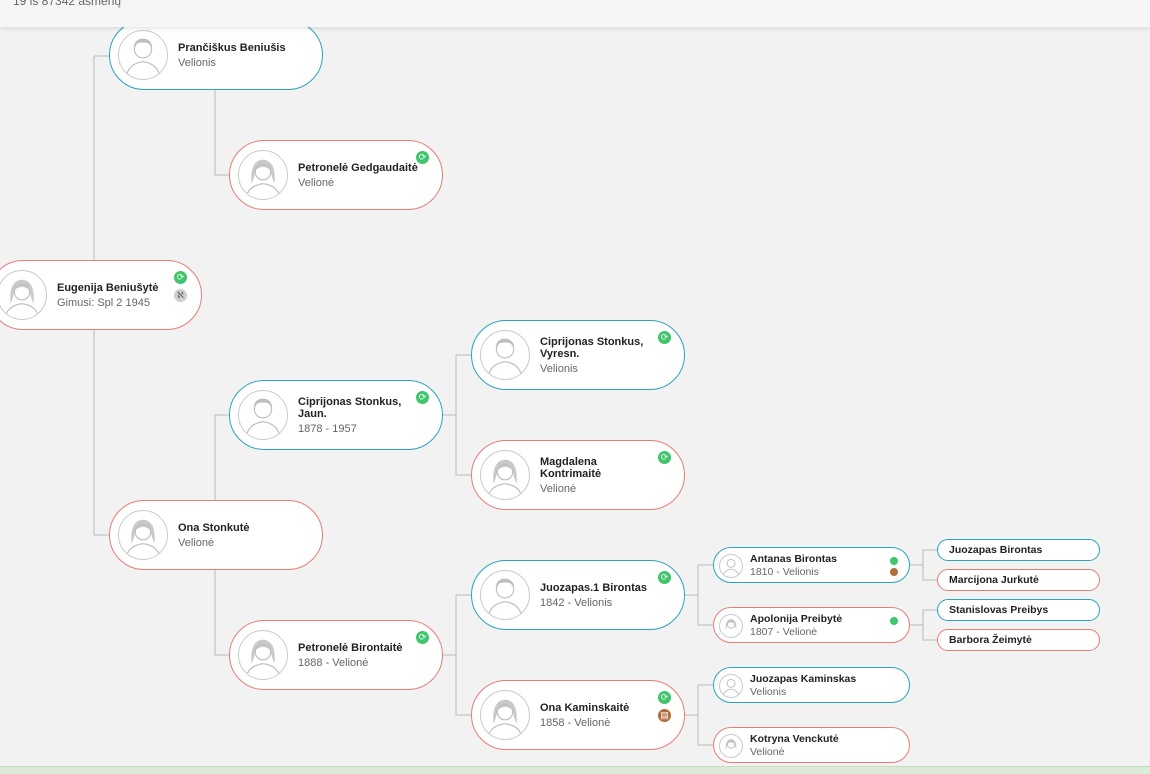  Describe the element at coordinates (784, 571) in the screenshot. I see `person-dates: 1810 - Velionis` at that location.